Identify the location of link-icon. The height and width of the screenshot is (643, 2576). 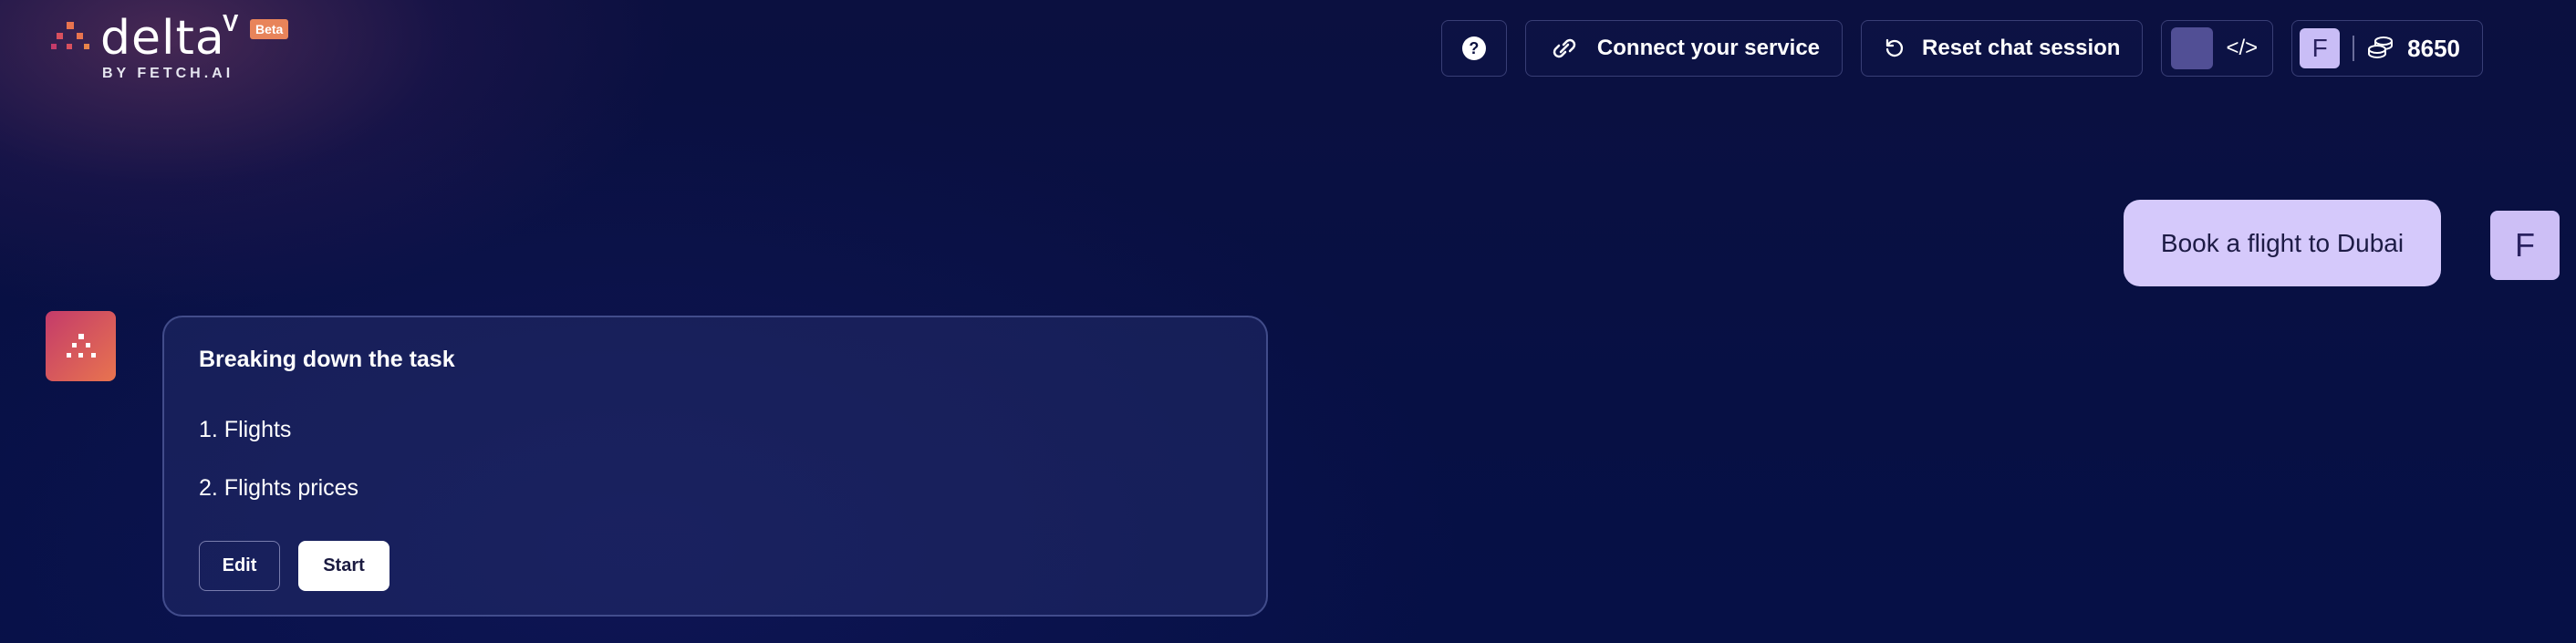
(1564, 48).